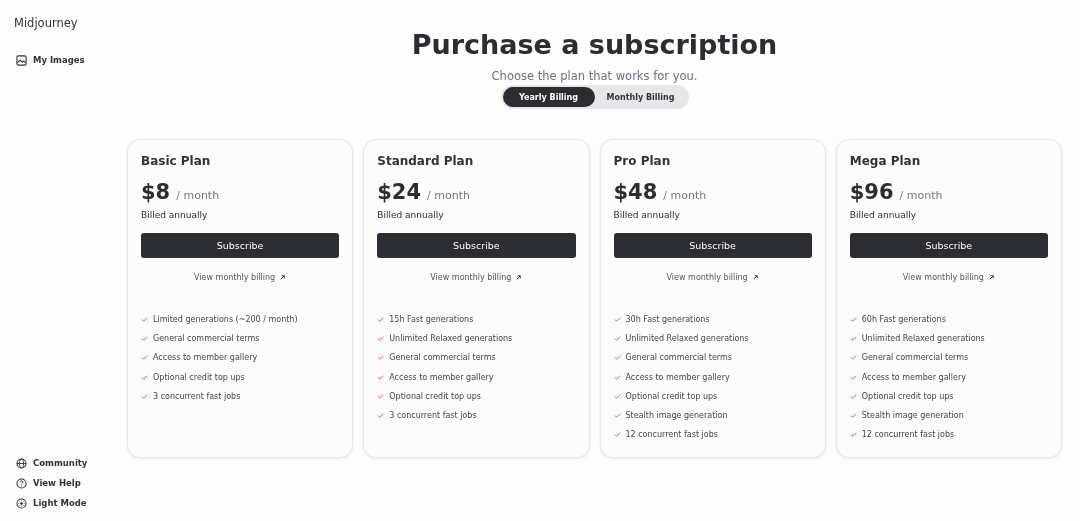 The width and height of the screenshot is (1080, 521). Describe the element at coordinates (635, 192) in the screenshot. I see `plan-price: $48` at that location.